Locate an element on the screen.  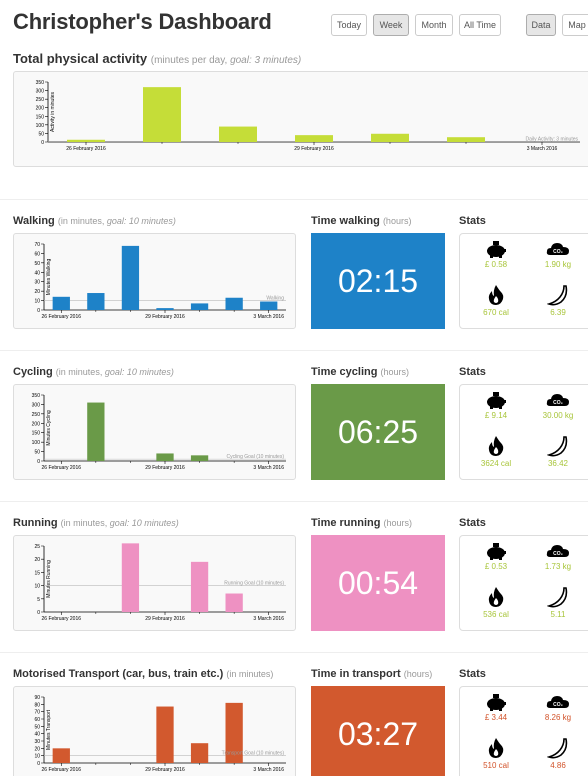
y-tick-label: 80 is located at coordinates (37, 705).